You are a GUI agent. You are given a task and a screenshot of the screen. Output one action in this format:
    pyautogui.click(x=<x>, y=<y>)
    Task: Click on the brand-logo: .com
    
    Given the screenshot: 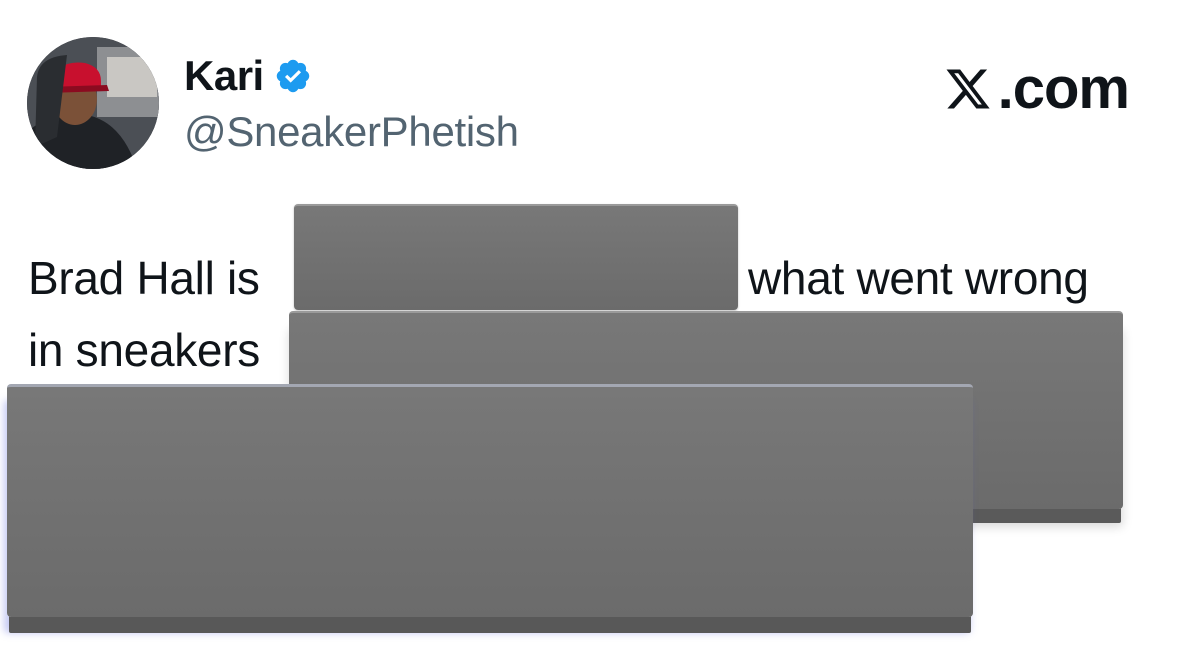 What is the action you would take?
    pyautogui.click(x=1037, y=88)
    